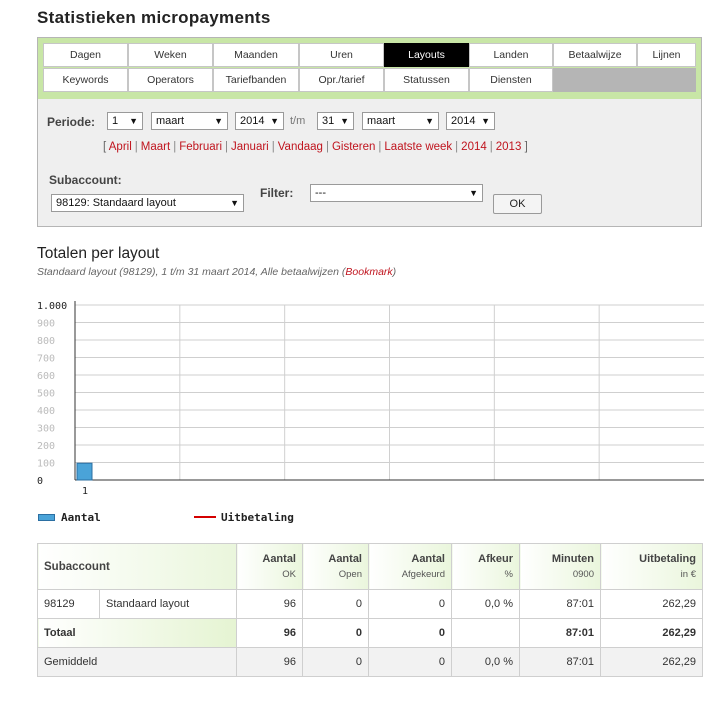 This screenshot has height=707, width=720. I want to click on to-month-value: maart, so click(381, 121).